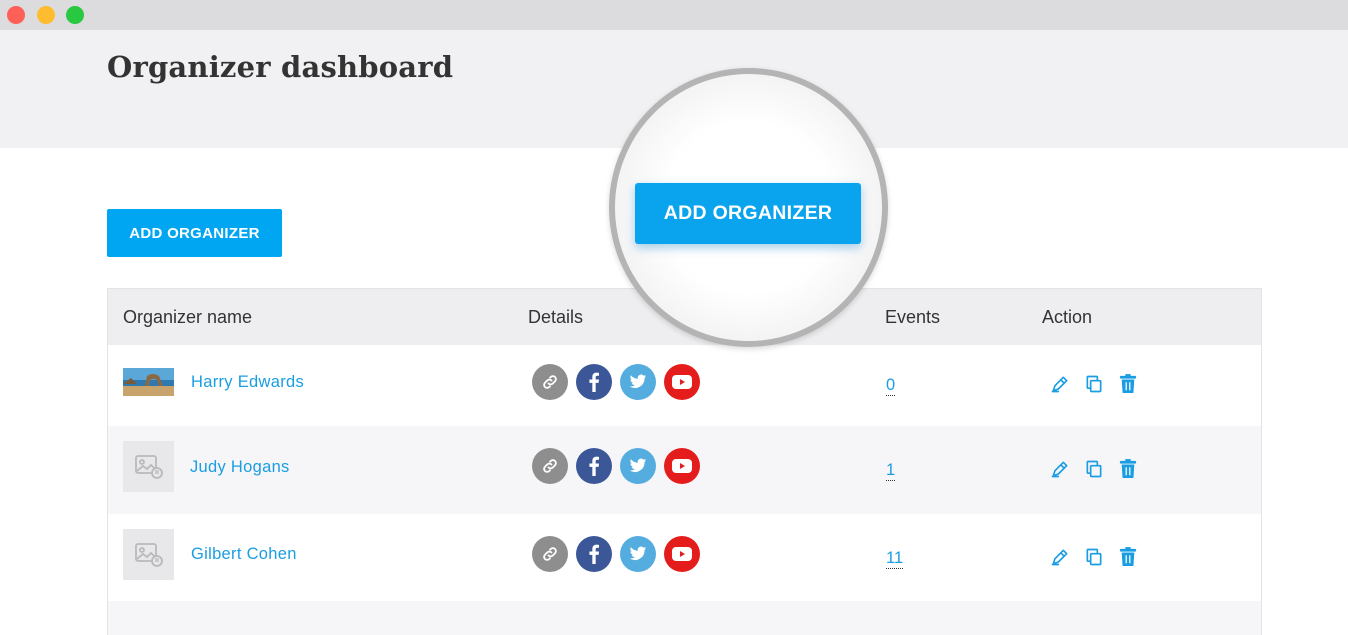 This screenshot has height=635, width=1348. What do you see at coordinates (891, 386) in the screenshot?
I see `events-count-link: 0` at bounding box center [891, 386].